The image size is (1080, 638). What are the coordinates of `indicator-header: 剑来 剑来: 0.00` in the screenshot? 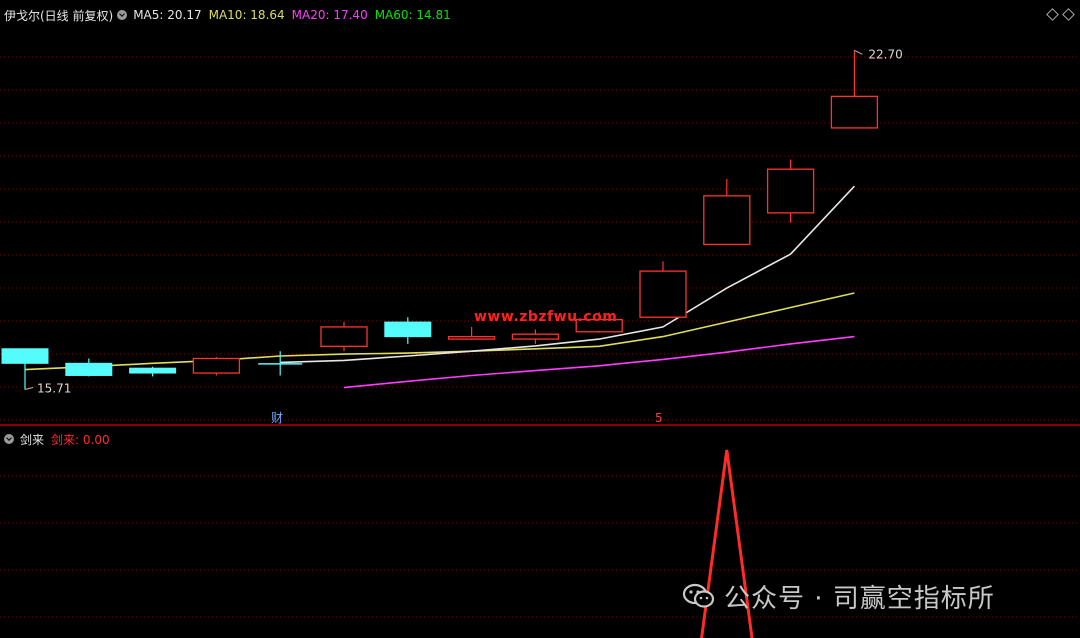 It's located at (58, 439).